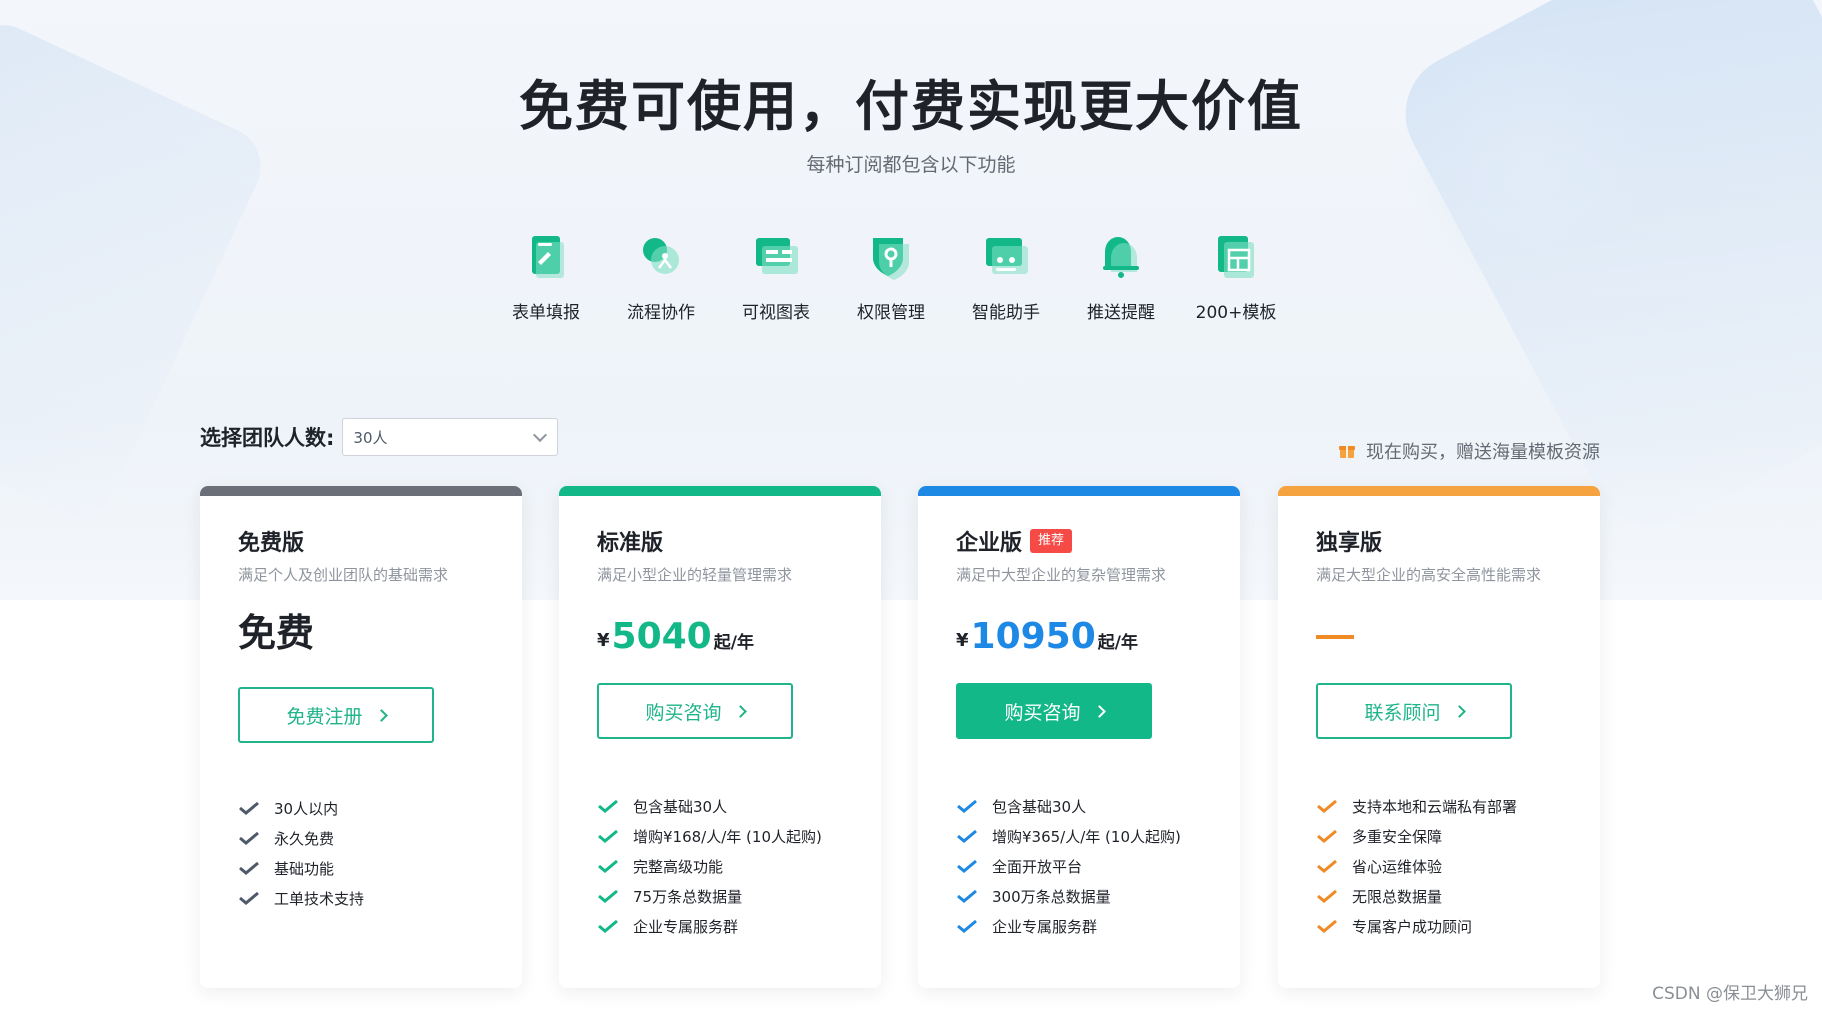  What do you see at coordinates (1006, 278) in the screenshot?
I see `feature-assistant: 智能助手` at bounding box center [1006, 278].